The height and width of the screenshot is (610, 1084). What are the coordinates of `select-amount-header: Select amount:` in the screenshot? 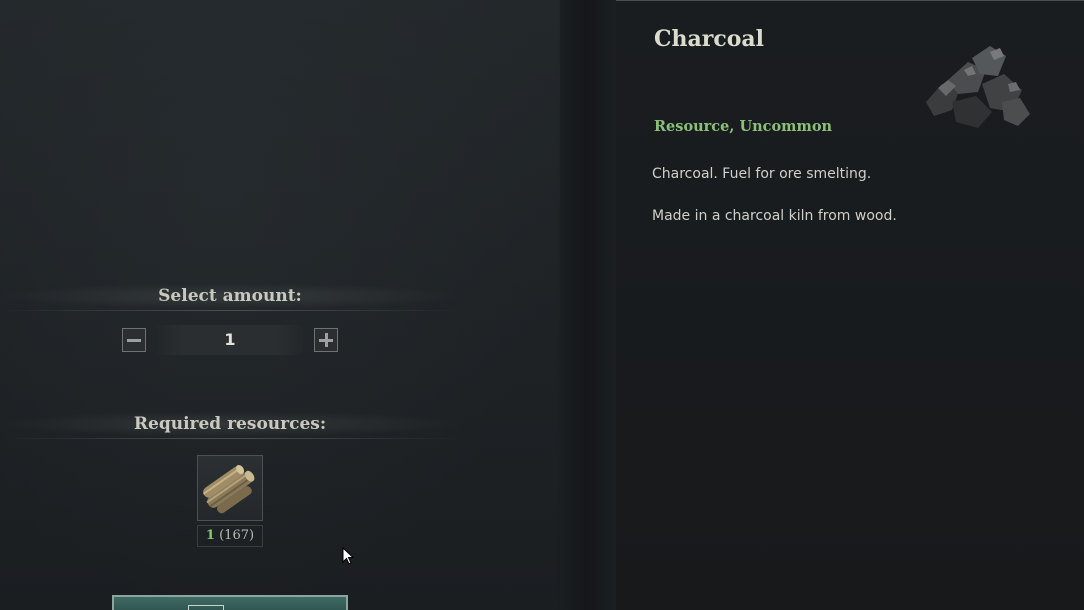 It's located at (230, 297).